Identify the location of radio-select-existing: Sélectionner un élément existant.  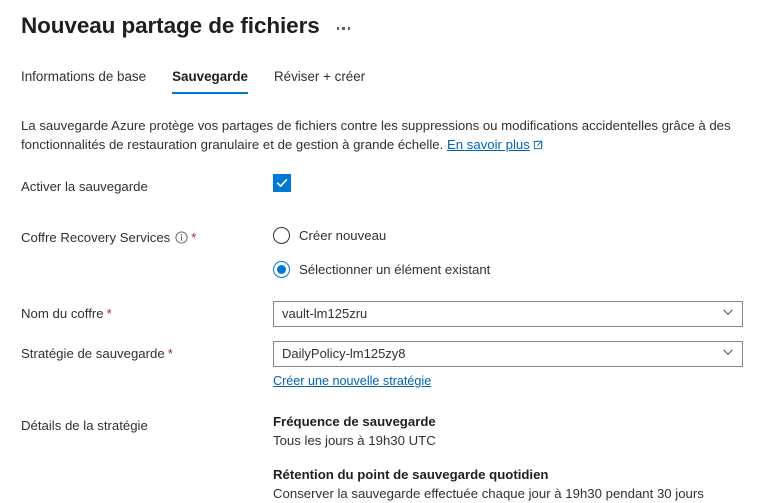
(507, 269).